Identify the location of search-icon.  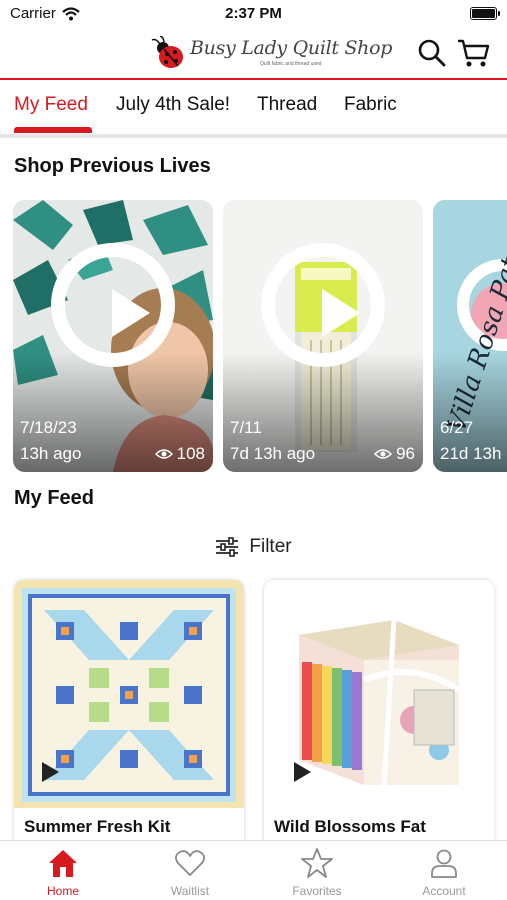
(432, 53).